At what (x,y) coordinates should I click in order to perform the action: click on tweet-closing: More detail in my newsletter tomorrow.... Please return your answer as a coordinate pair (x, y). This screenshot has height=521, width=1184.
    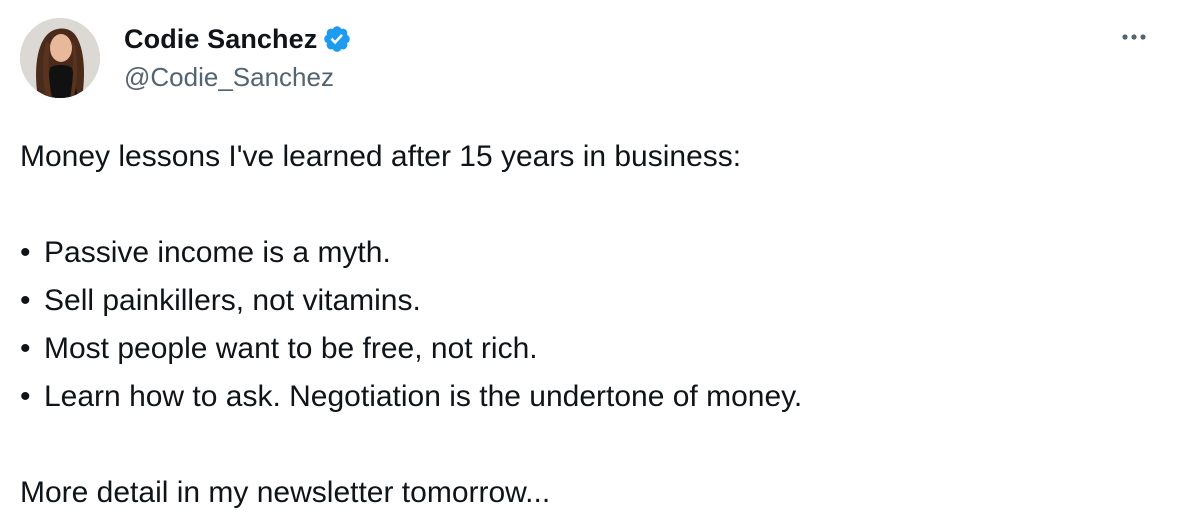
    Looking at the image, I should click on (285, 492).